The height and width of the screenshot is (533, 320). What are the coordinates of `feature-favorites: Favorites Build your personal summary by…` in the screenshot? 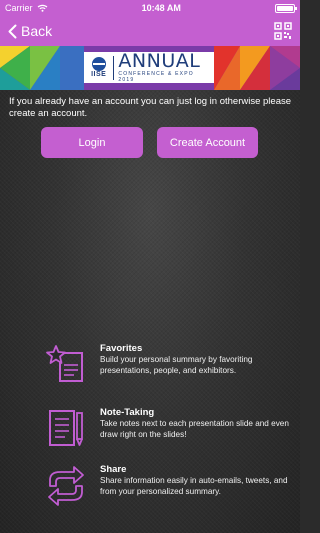 It's located at (169, 365).